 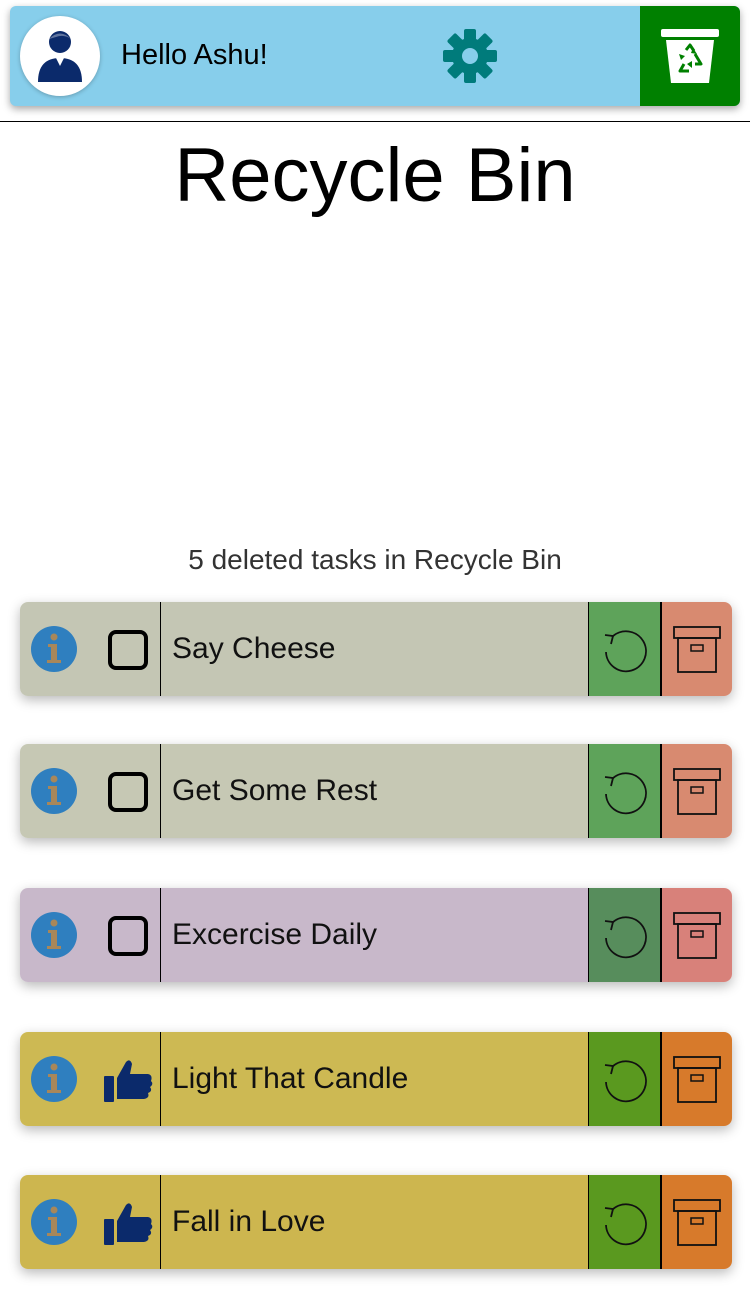 I want to click on task-body: Fall in Love, so click(x=304, y=1222).